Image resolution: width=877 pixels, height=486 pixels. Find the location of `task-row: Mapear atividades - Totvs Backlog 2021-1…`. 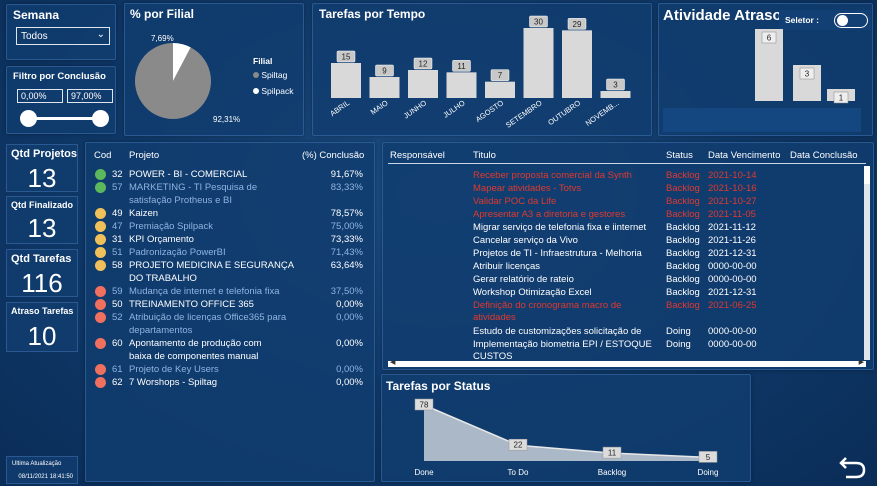

task-row: Mapear atividades - Totvs Backlog 2021-1… is located at coordinates (625, 189).